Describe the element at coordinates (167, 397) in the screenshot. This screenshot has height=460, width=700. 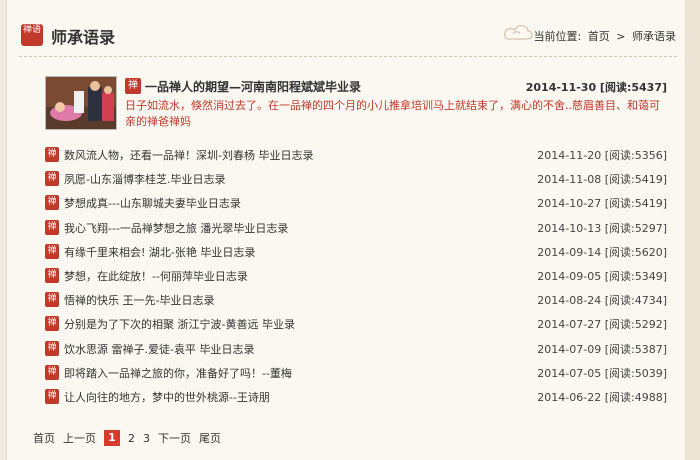
I see `article-title-link: 让人向往的地方，梦中的世外桃源--王诗朋` at that location.